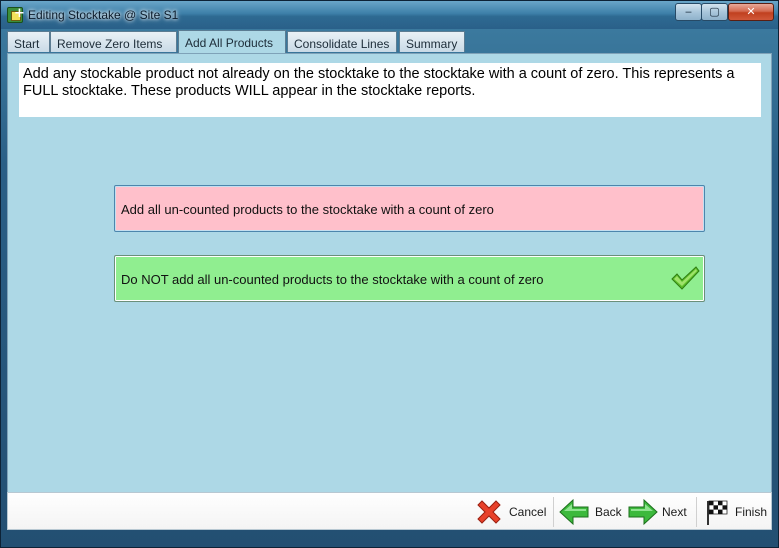 The width and height of the screenshot is (779, 548). I want to click on tab-add-all-products: Add All Products, so click(232, 41).